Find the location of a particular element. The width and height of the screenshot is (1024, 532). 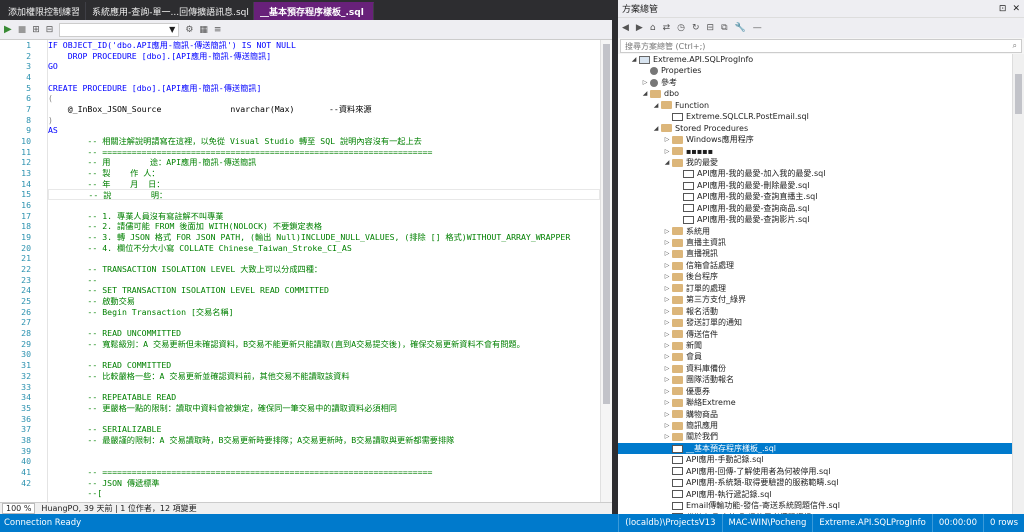

comment-icon: ≡ is located at coordinates (218, 30).